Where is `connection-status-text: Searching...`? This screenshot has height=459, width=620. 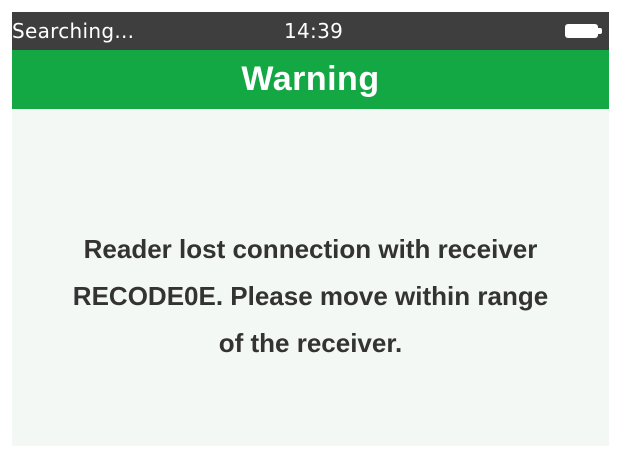
connection-status-text: Searching... is located at coordinates (73, 31).